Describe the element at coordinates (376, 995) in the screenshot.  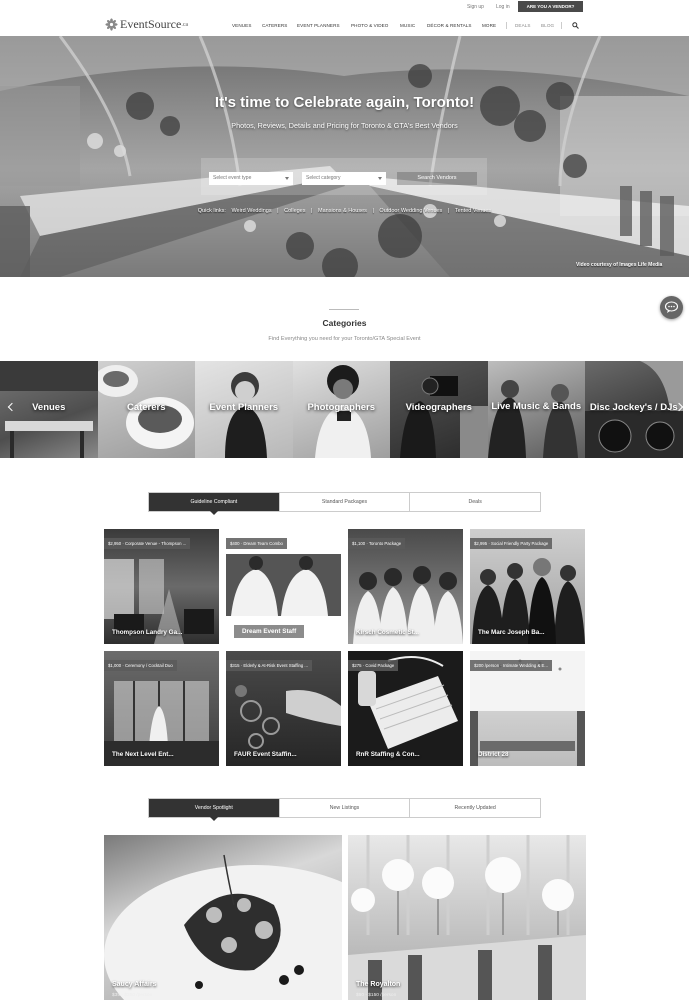
I see `spotlight-price: $60 - $150 /person` at that location.